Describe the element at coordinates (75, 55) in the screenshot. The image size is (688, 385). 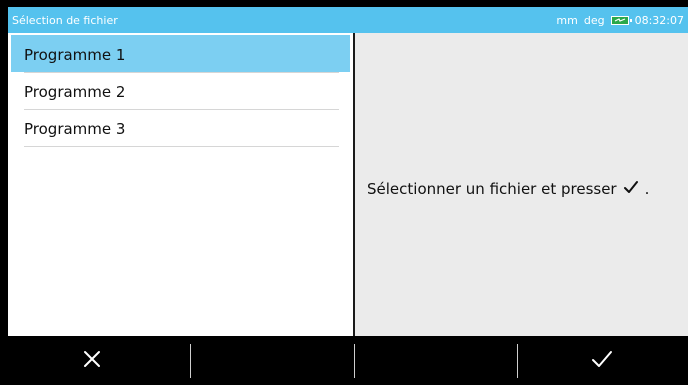
I see `list-item-label: Programme 1` at that location.